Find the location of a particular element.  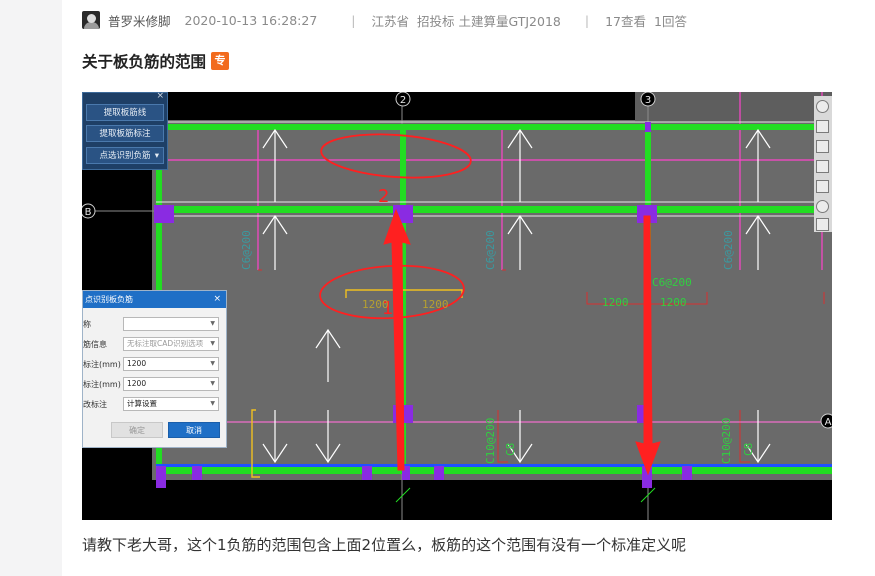

rebar-text-c6-right: C6@200 is located at coordinates (728, 250).